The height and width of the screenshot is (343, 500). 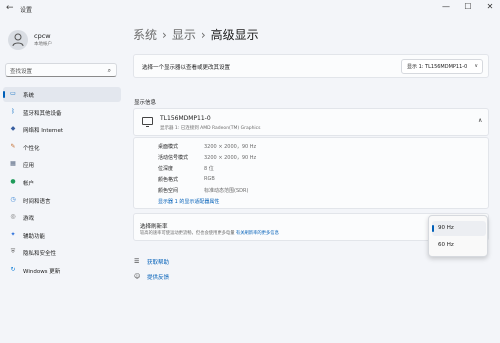 What do you see at coordinates (137, 261) in the screenshot?
I see `help-icon: ☰` at bounding box center [137, 261].